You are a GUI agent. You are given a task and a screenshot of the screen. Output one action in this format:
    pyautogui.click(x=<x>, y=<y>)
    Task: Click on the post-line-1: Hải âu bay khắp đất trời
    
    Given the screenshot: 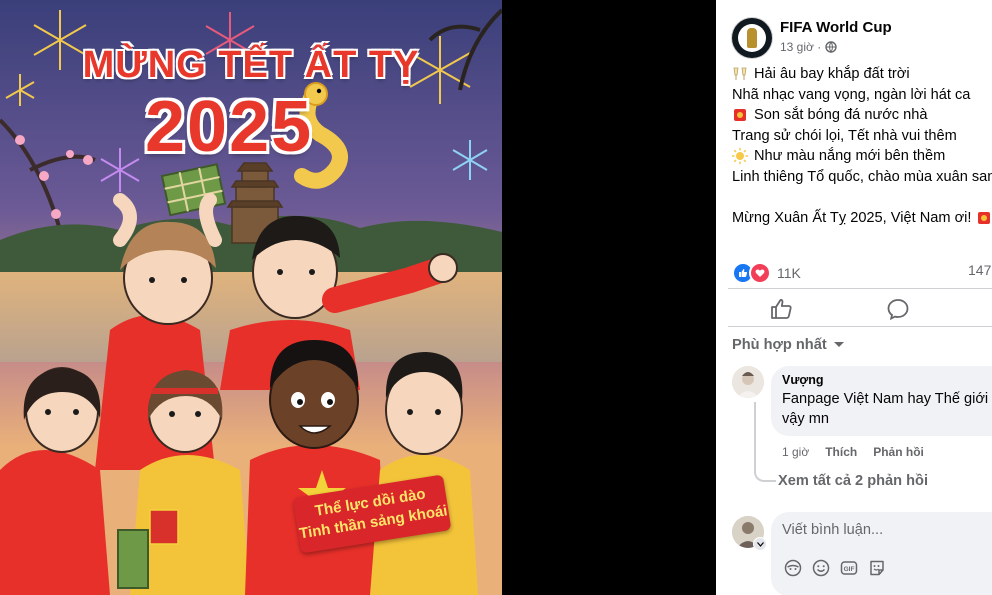 What is the action you would take?
    pyautogui.click(x=862, y=74)
    